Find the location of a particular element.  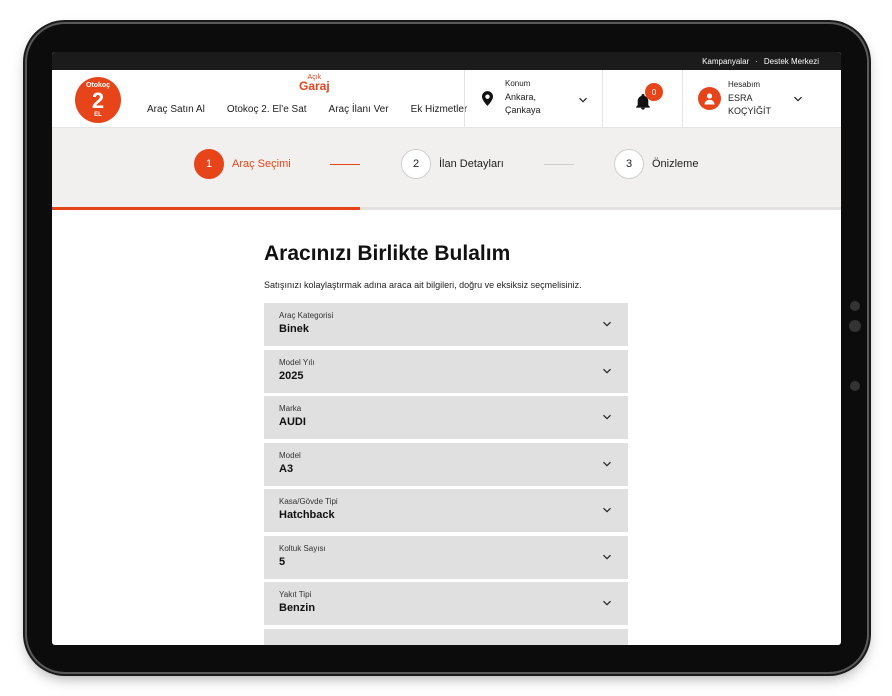

acik-garaj-logo: Açık Garaj is located at coordinates (314, 83).